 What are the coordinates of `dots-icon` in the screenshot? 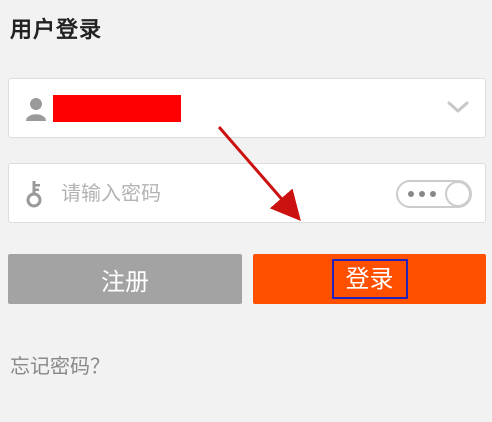 It's located at (422, 194).